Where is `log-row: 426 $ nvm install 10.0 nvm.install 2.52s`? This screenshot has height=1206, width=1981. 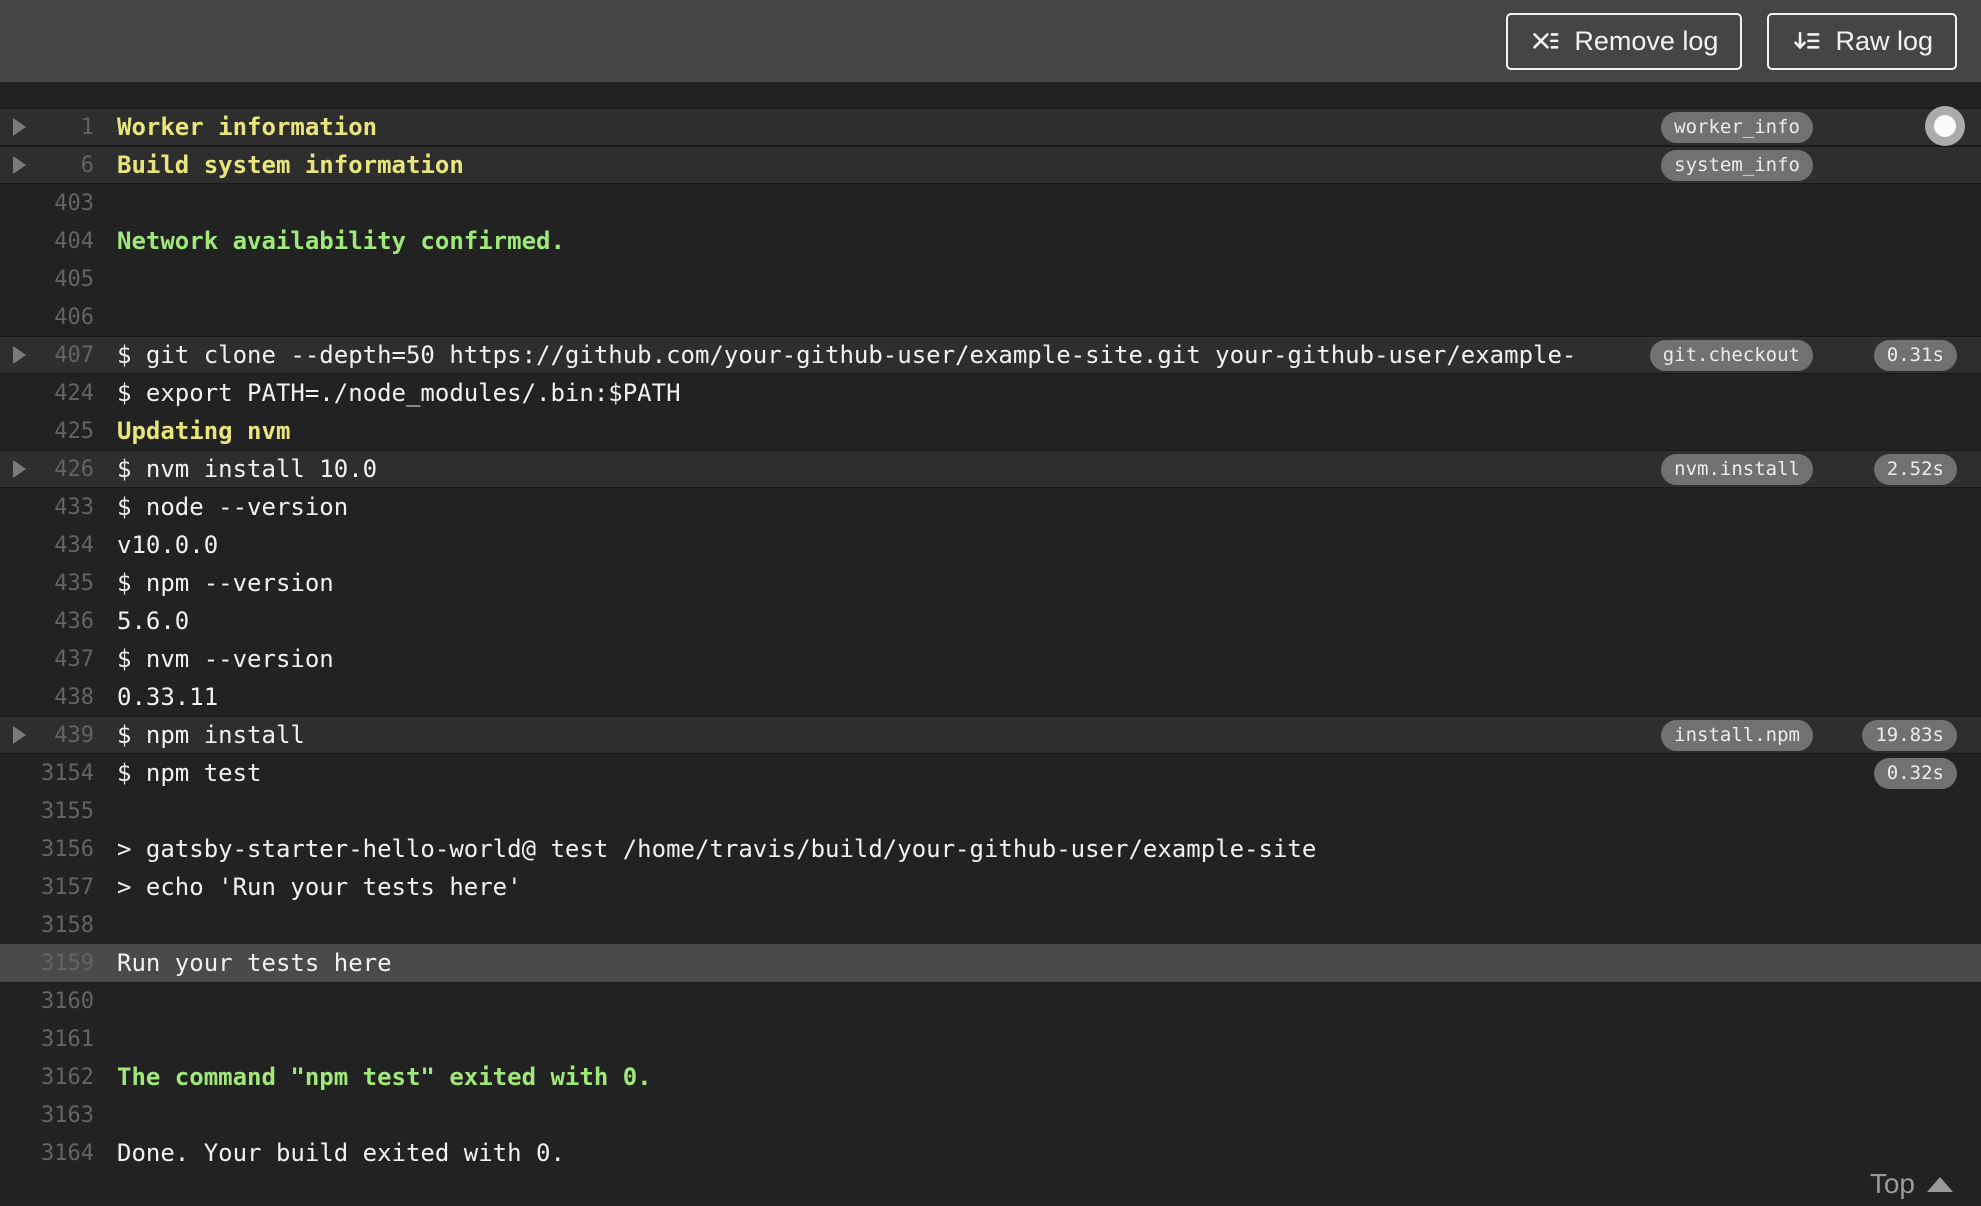
log-row: 426 $ nvm install 10.0 nvm.install 2.52s is located at coordinates (990, 469).